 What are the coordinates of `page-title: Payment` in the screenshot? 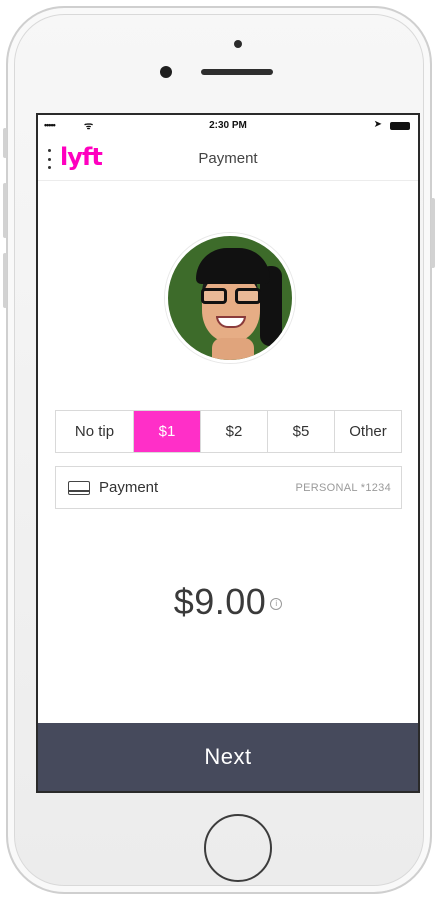 It's located at (228, 158).